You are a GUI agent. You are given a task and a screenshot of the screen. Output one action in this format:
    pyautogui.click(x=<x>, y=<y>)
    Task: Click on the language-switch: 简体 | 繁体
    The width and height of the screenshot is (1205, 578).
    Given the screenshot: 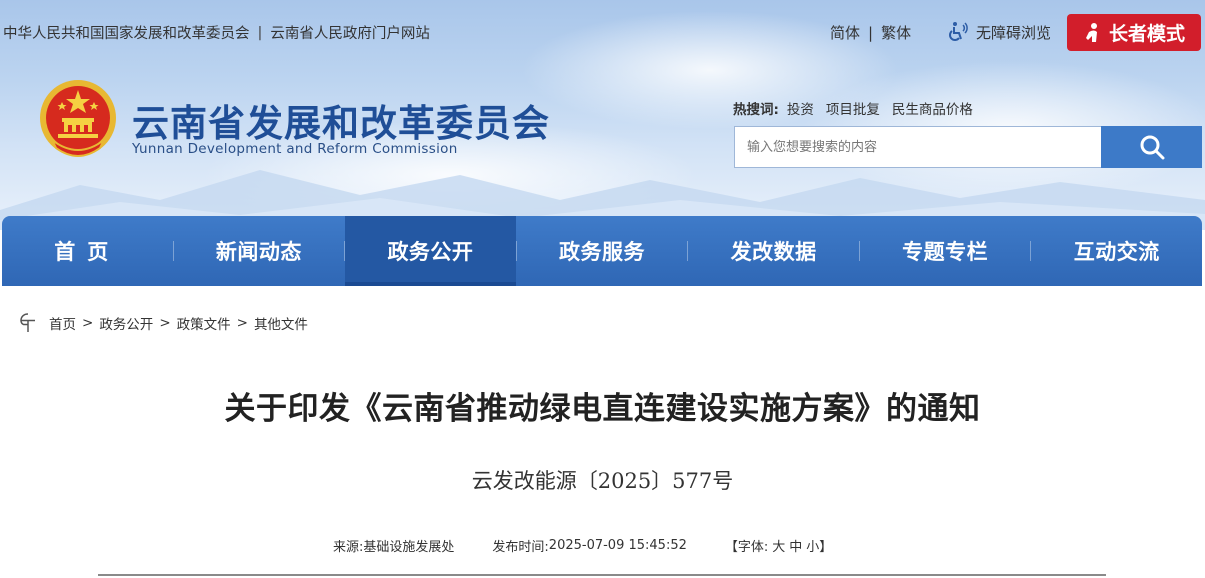 What is the action you would take?
    pyautogui.click(x=870, y=32)
    